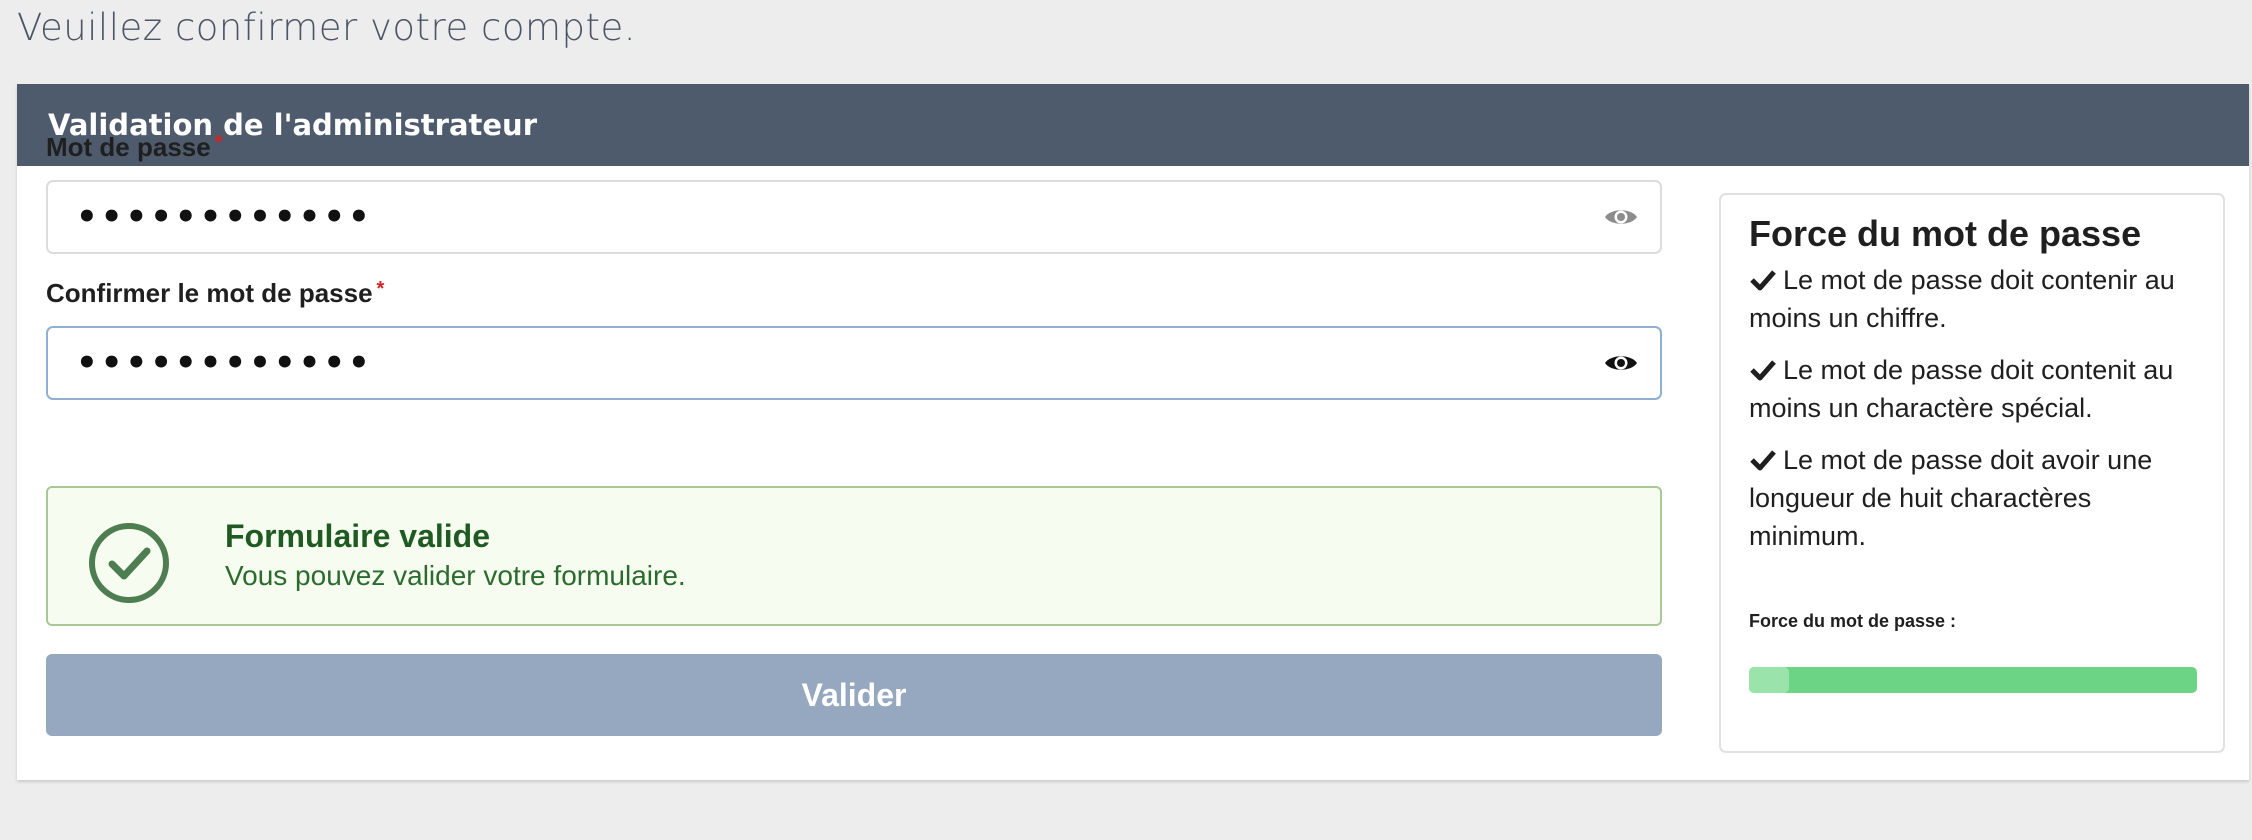  I want to click on confirm-password-label: Confirmer le mot de passe *, so click(215, 293).